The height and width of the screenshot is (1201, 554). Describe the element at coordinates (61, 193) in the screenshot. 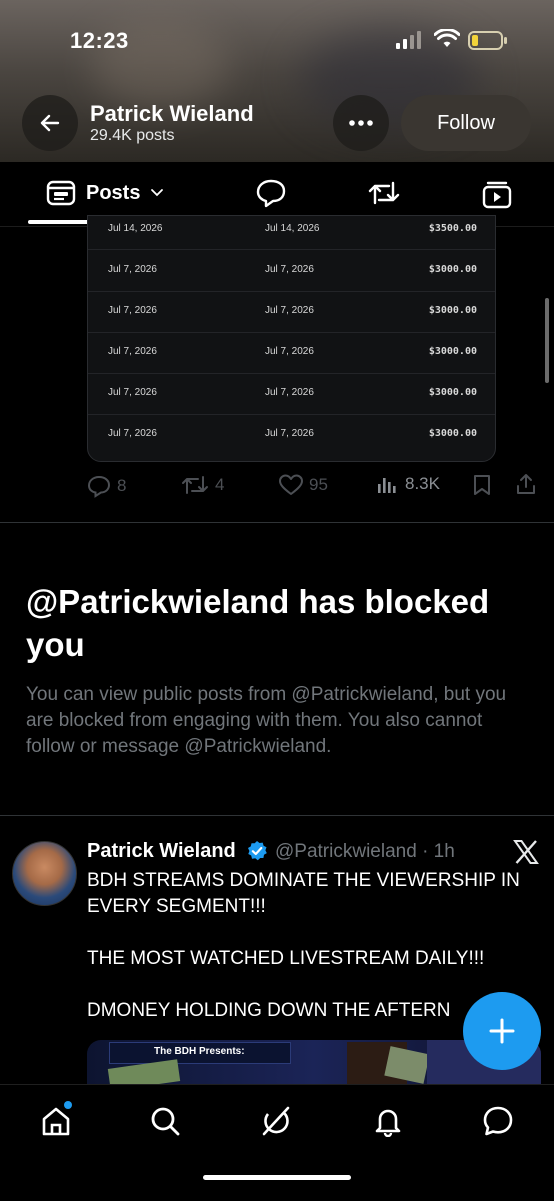

I see `posts-tab-icon` at that location.